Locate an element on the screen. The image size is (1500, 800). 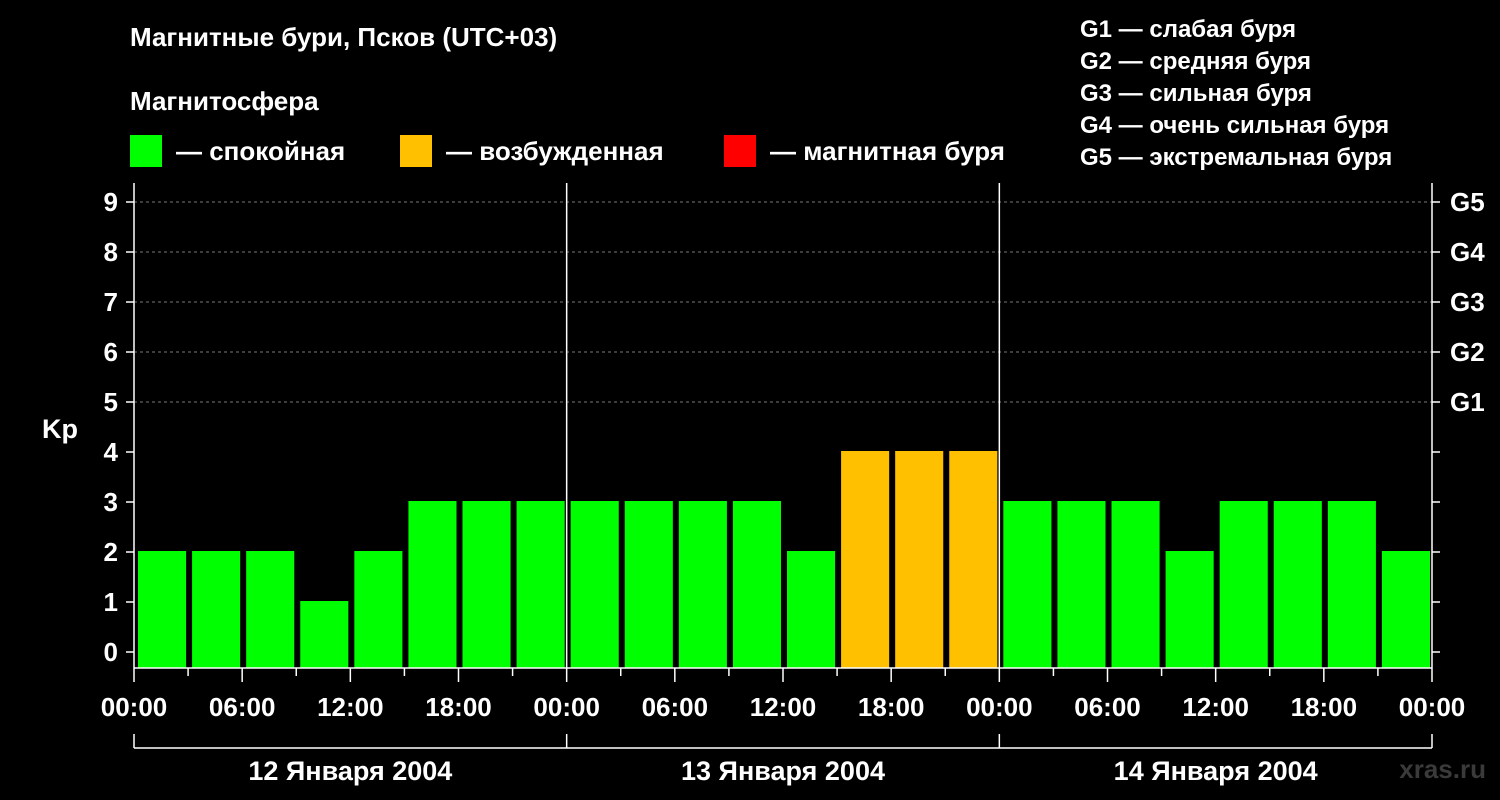
x-tick-label-12: 00:00 is located at coordinates (1432, 707).